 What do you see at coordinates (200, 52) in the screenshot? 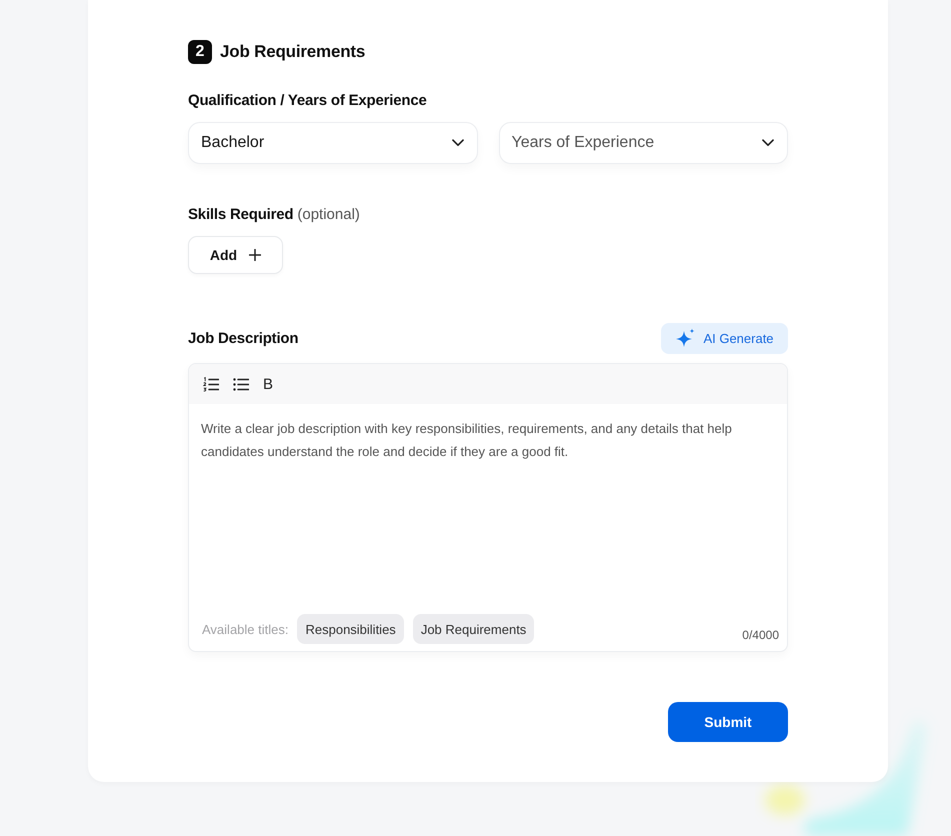
I see `step-number-badge: 2` at bounding box center [200, 52].